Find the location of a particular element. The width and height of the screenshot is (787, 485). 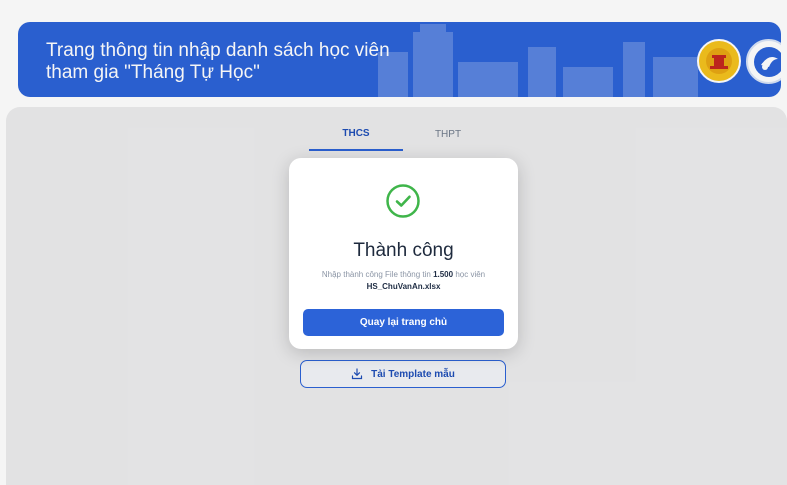

dialog-description-suffix: học viên is located at coordinates (469, 274).